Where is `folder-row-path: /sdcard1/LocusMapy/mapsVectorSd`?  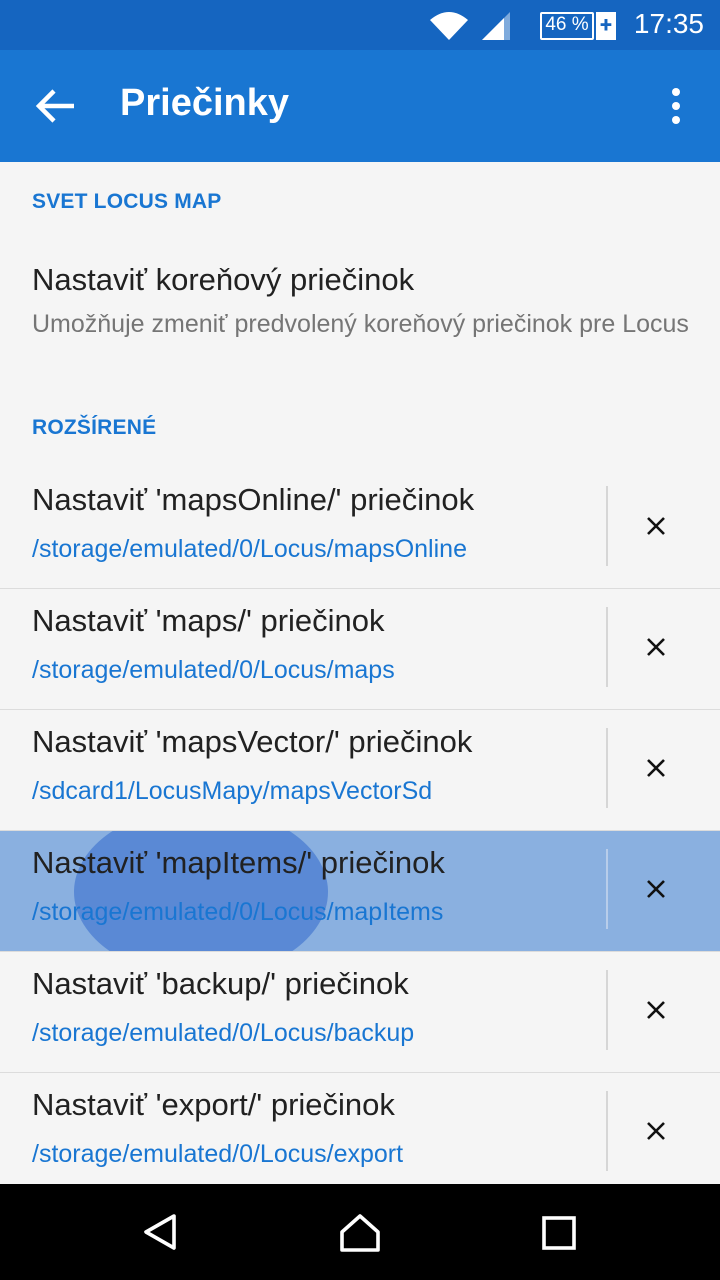 folder-row-path: /sdcard1/LocusMapy/mapsVectorSd is located at coordinates (232, 791).